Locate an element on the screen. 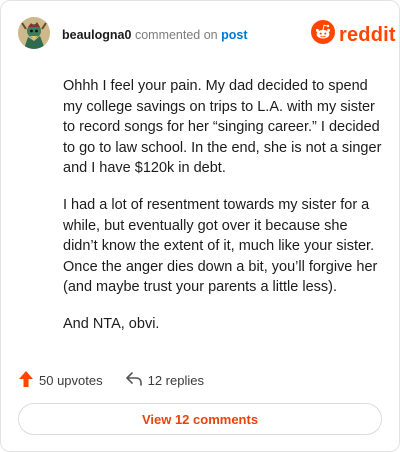 Image resolution: width=400 pixels, height=452 pixels. username: beaulogna0 is located at coordinates (96, 35).